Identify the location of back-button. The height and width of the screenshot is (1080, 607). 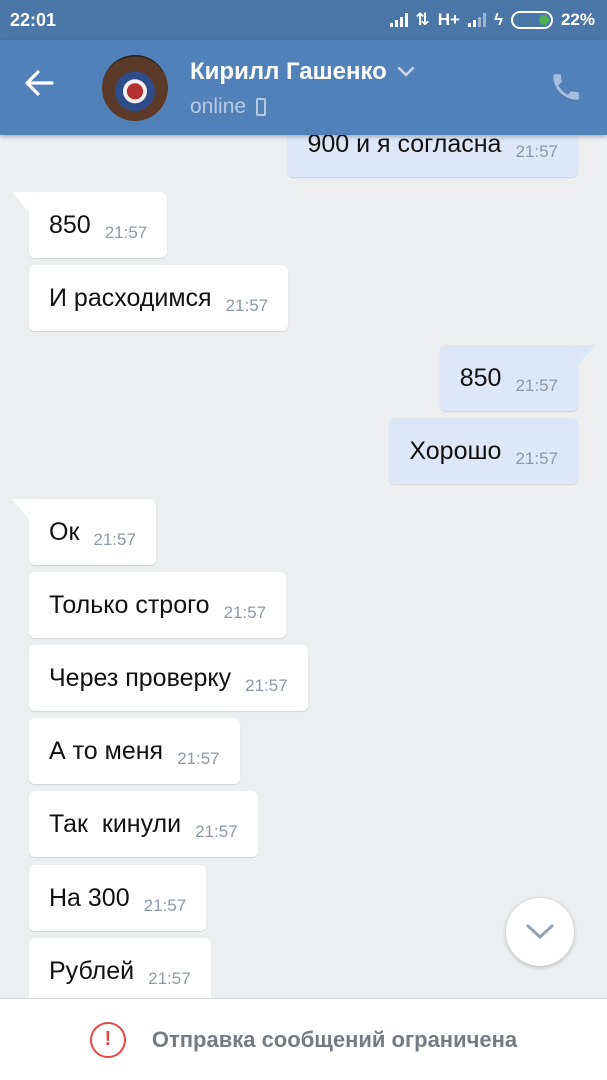
(46, 88).